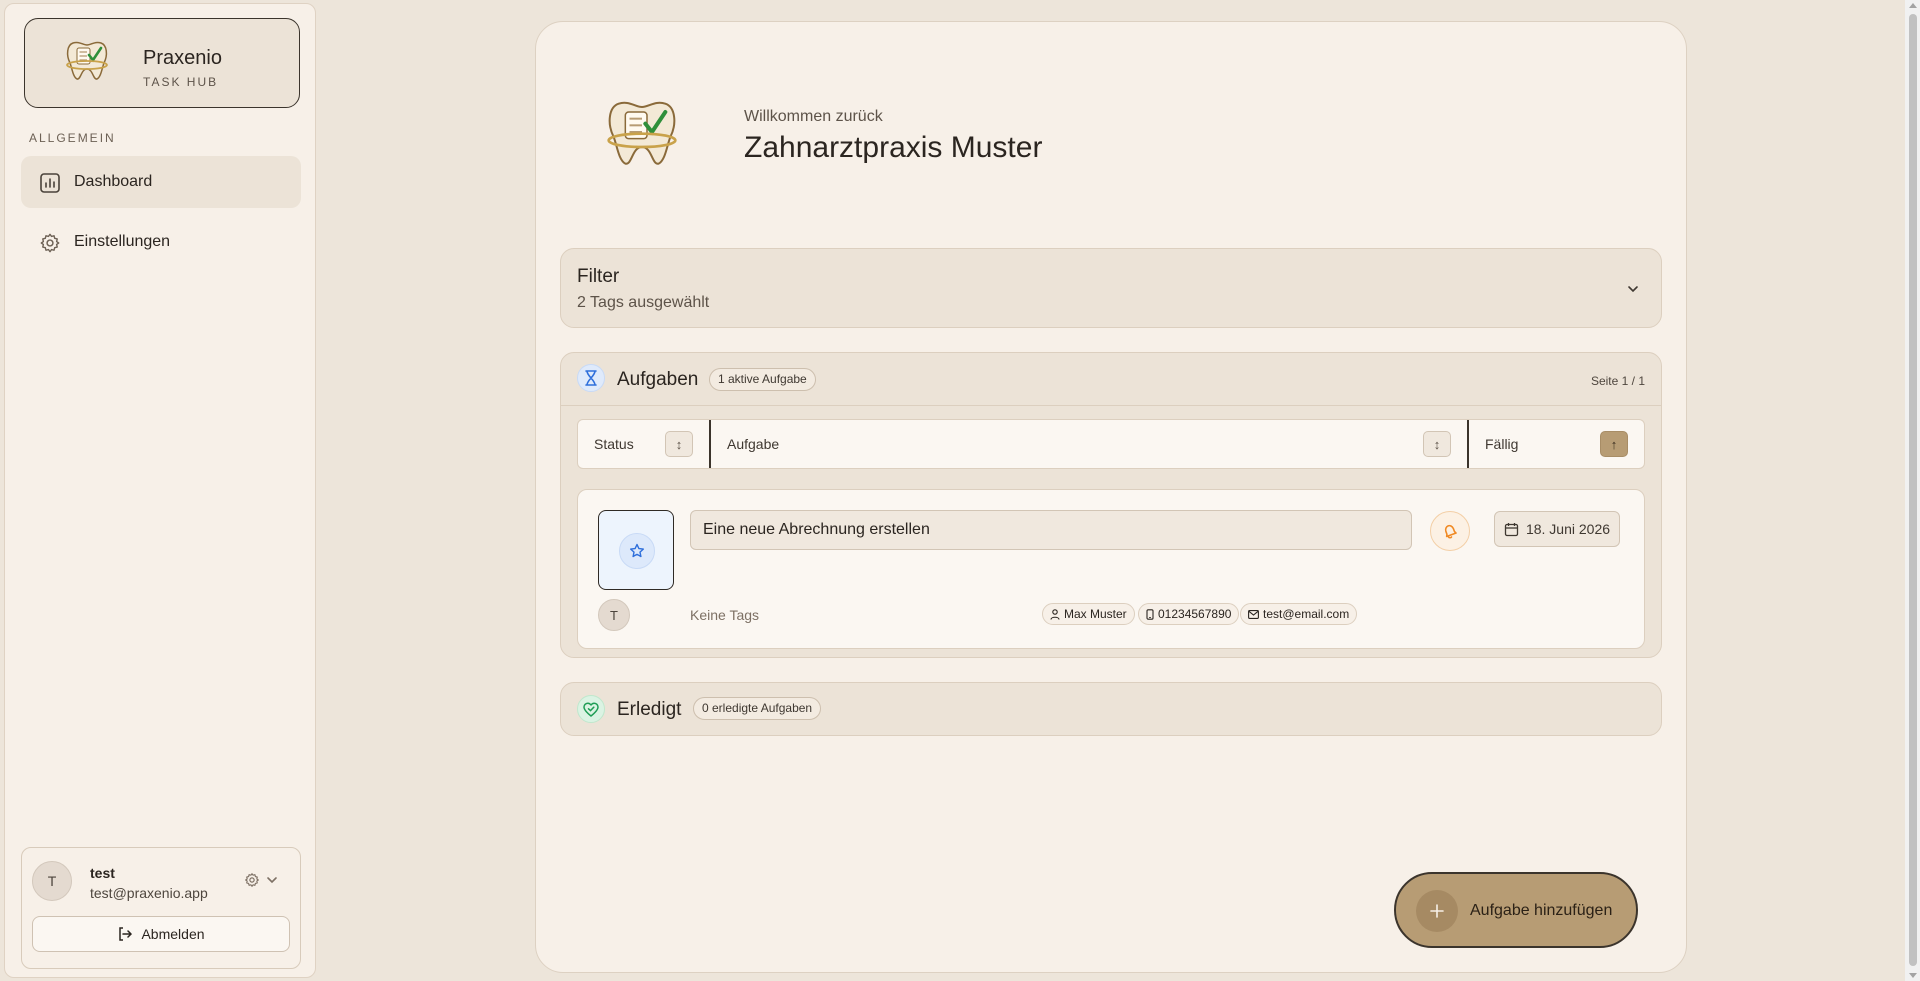 The height and width of the screenshot is (981, 1920). I want to click on contact-email-chip: test@email.com, so click(1299, 614).